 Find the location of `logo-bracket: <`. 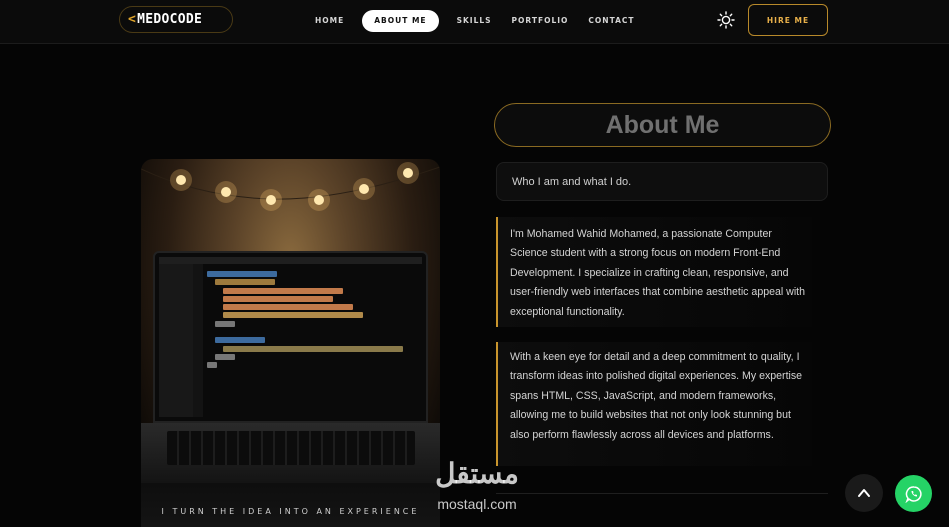

logo-bracket: < is located at coordinates (132, 19).